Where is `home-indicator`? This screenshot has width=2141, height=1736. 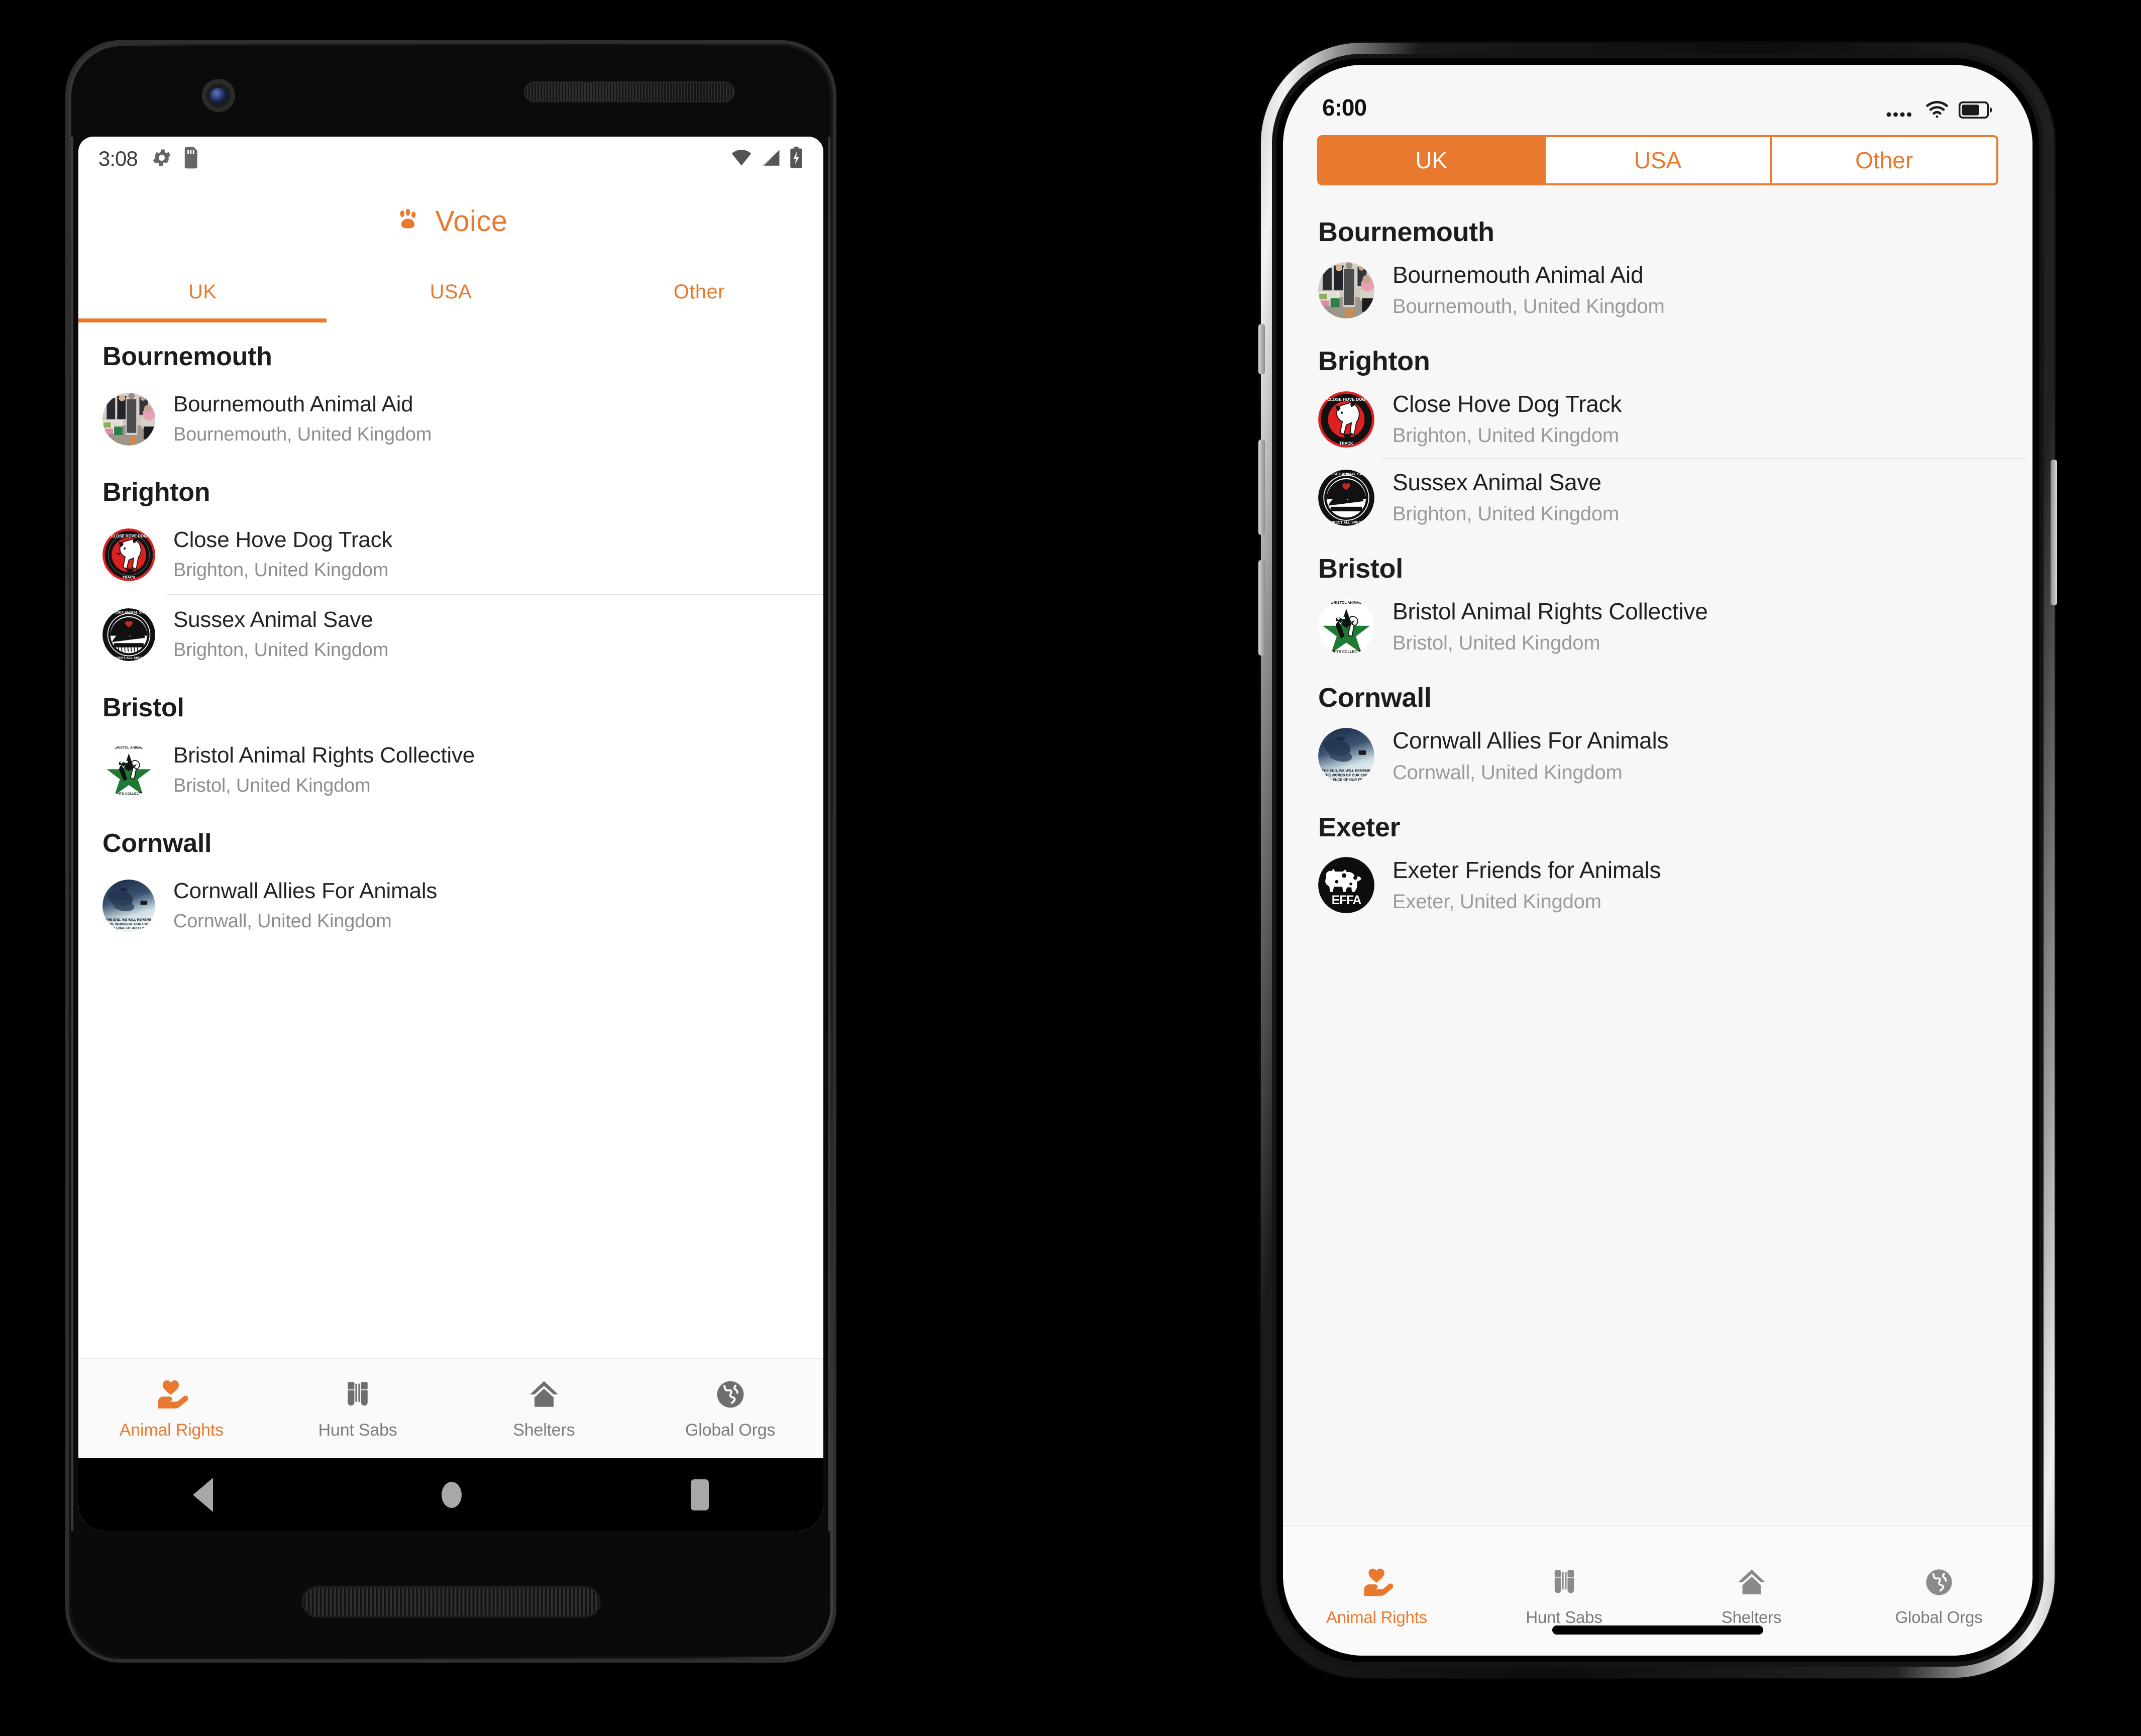 home-indicator is located at coordinates (1657, 1630).